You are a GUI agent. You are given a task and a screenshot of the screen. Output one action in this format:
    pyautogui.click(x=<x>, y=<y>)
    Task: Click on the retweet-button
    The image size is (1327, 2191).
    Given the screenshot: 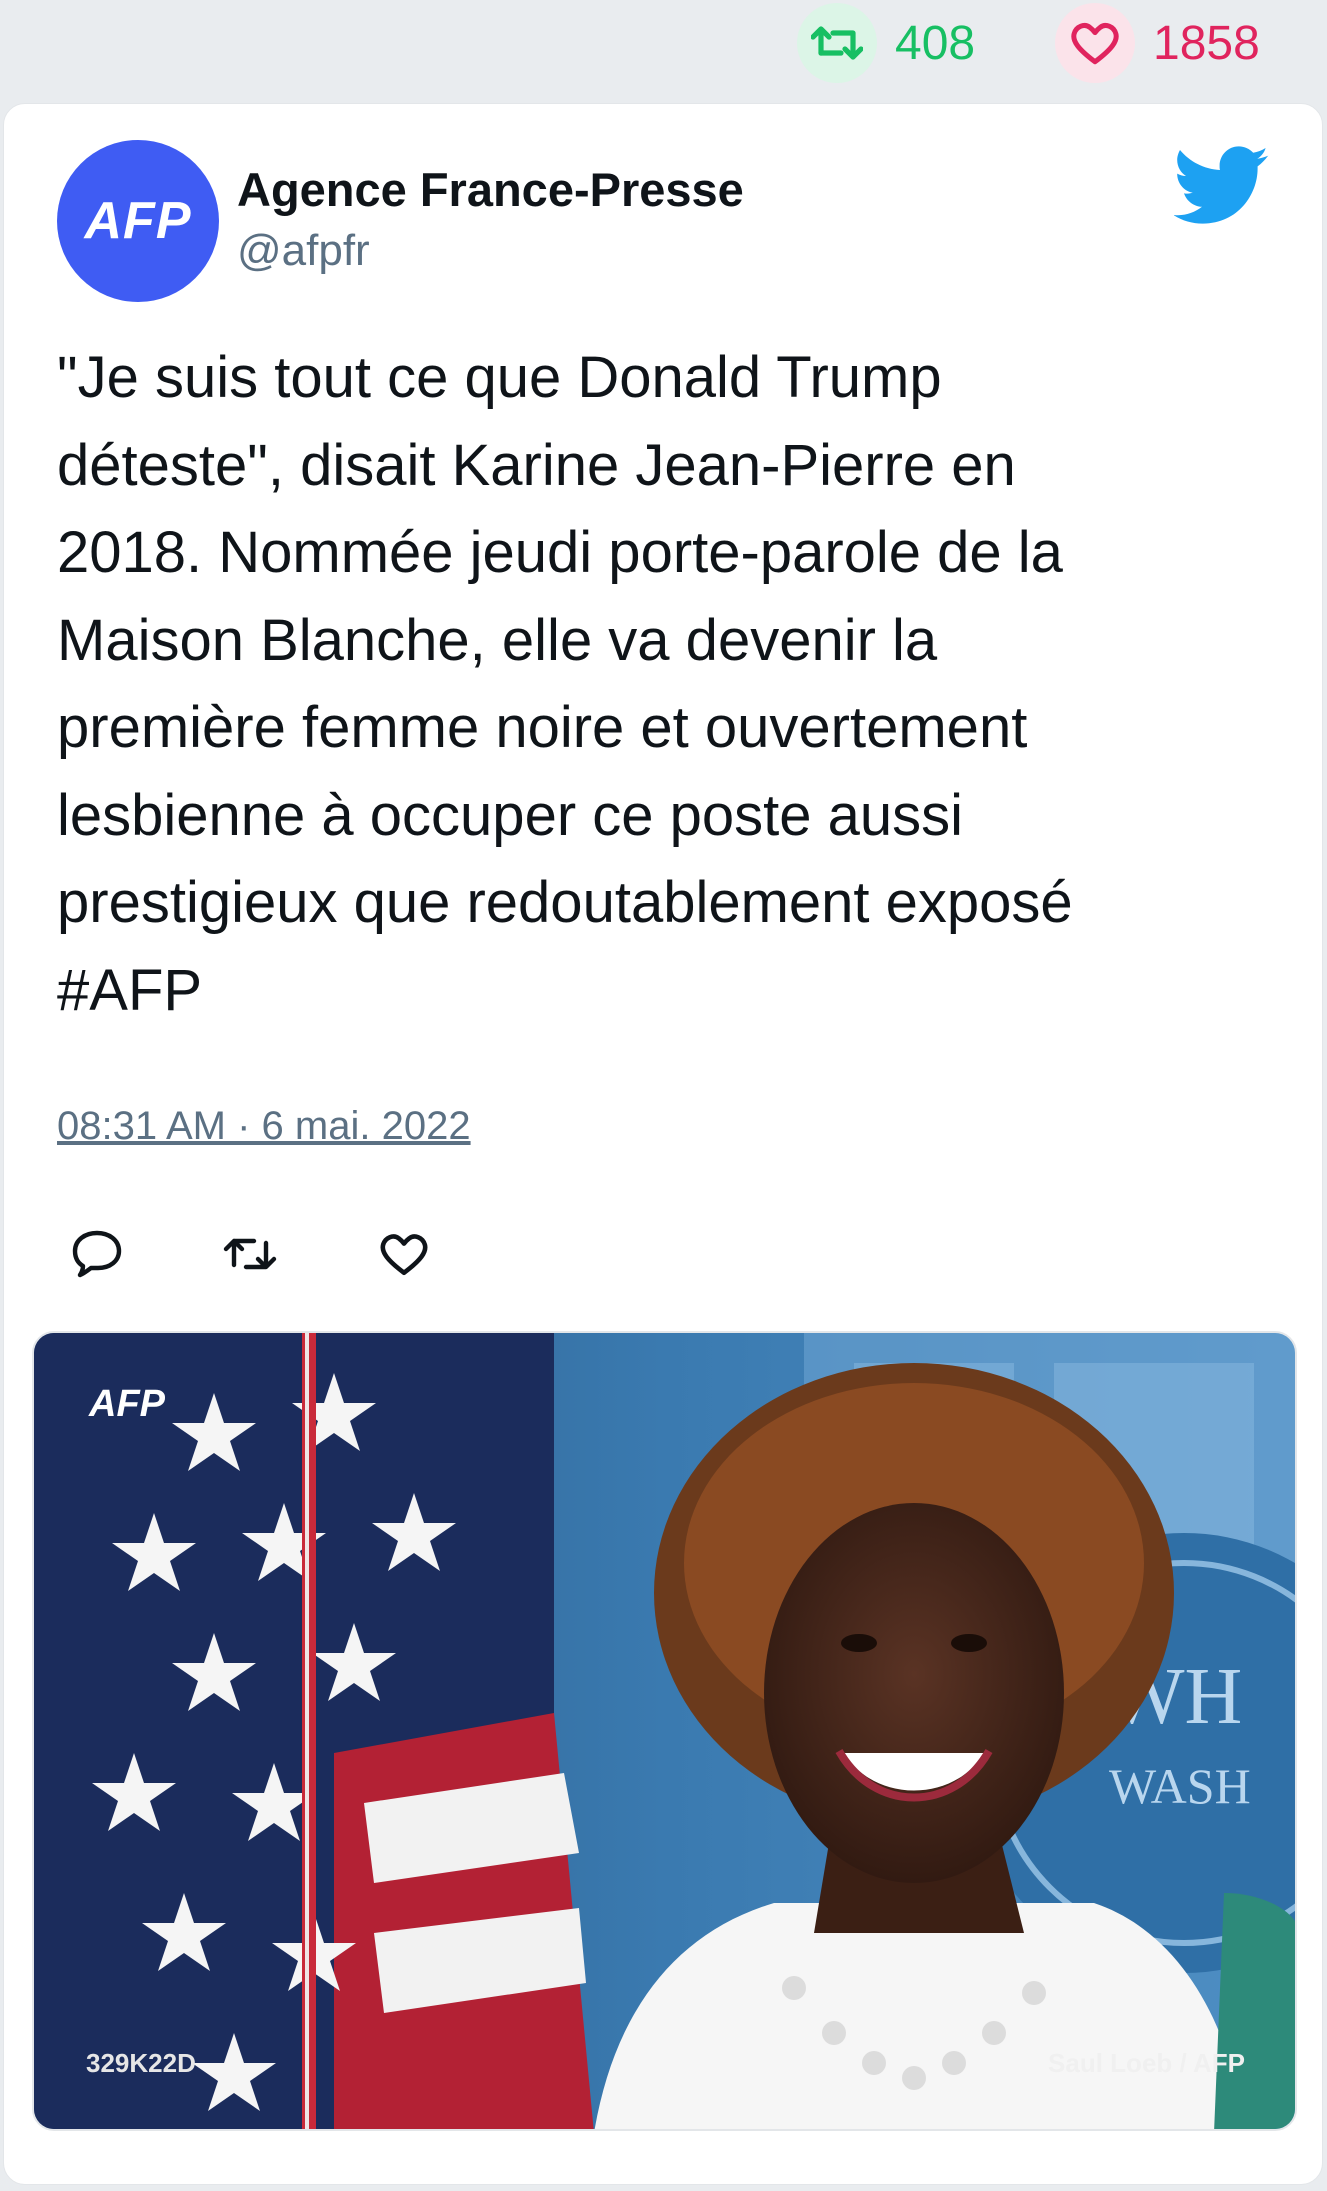 What is the action you would take?
    pyautogui.click(x=250, y=1254)
    